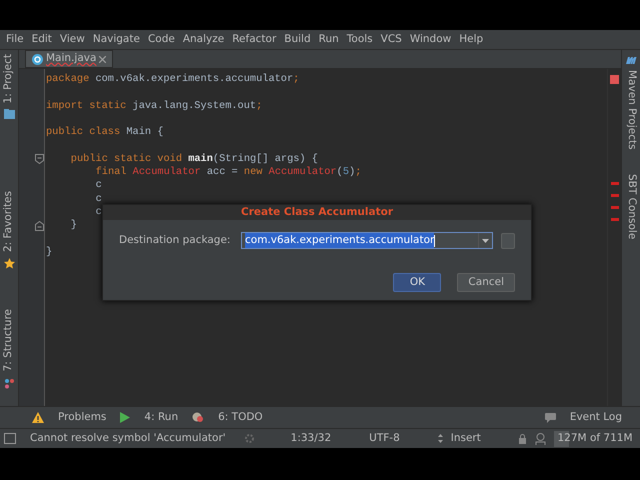  What do you see at coordinates (328, 40) in the screenshot?
I see `menu-item: Run` at bounding box center [328, 40].